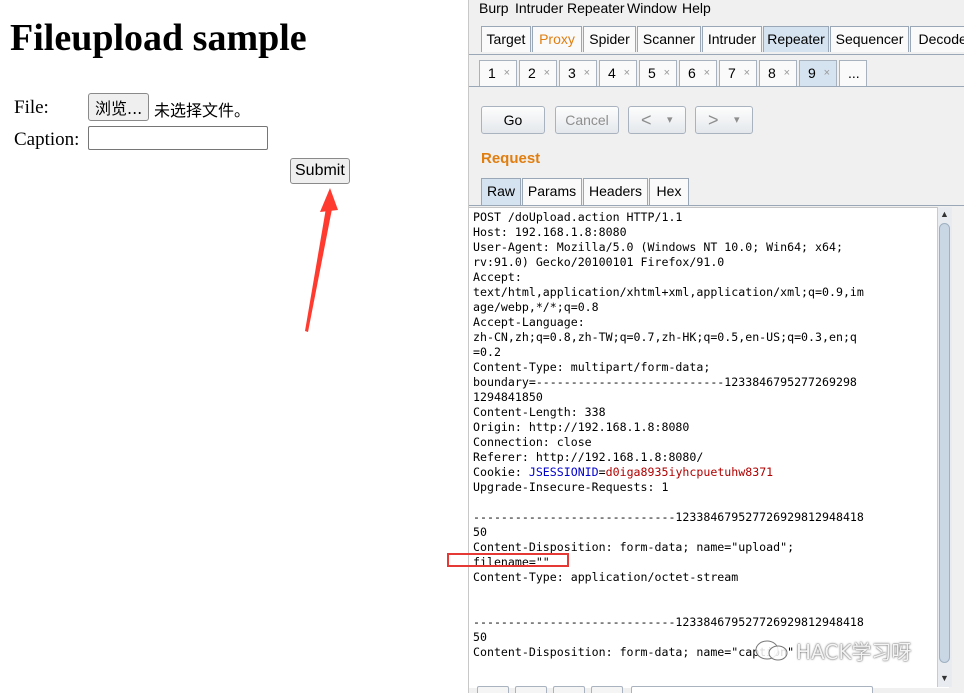 The width and height of the screenshot is (964, 693). What do you see at coordinates (689, 472) in the screenshot?
I see `cookie-value: d0iga8935iyhcpuetuhw8371` at bounding box center [689, 472].